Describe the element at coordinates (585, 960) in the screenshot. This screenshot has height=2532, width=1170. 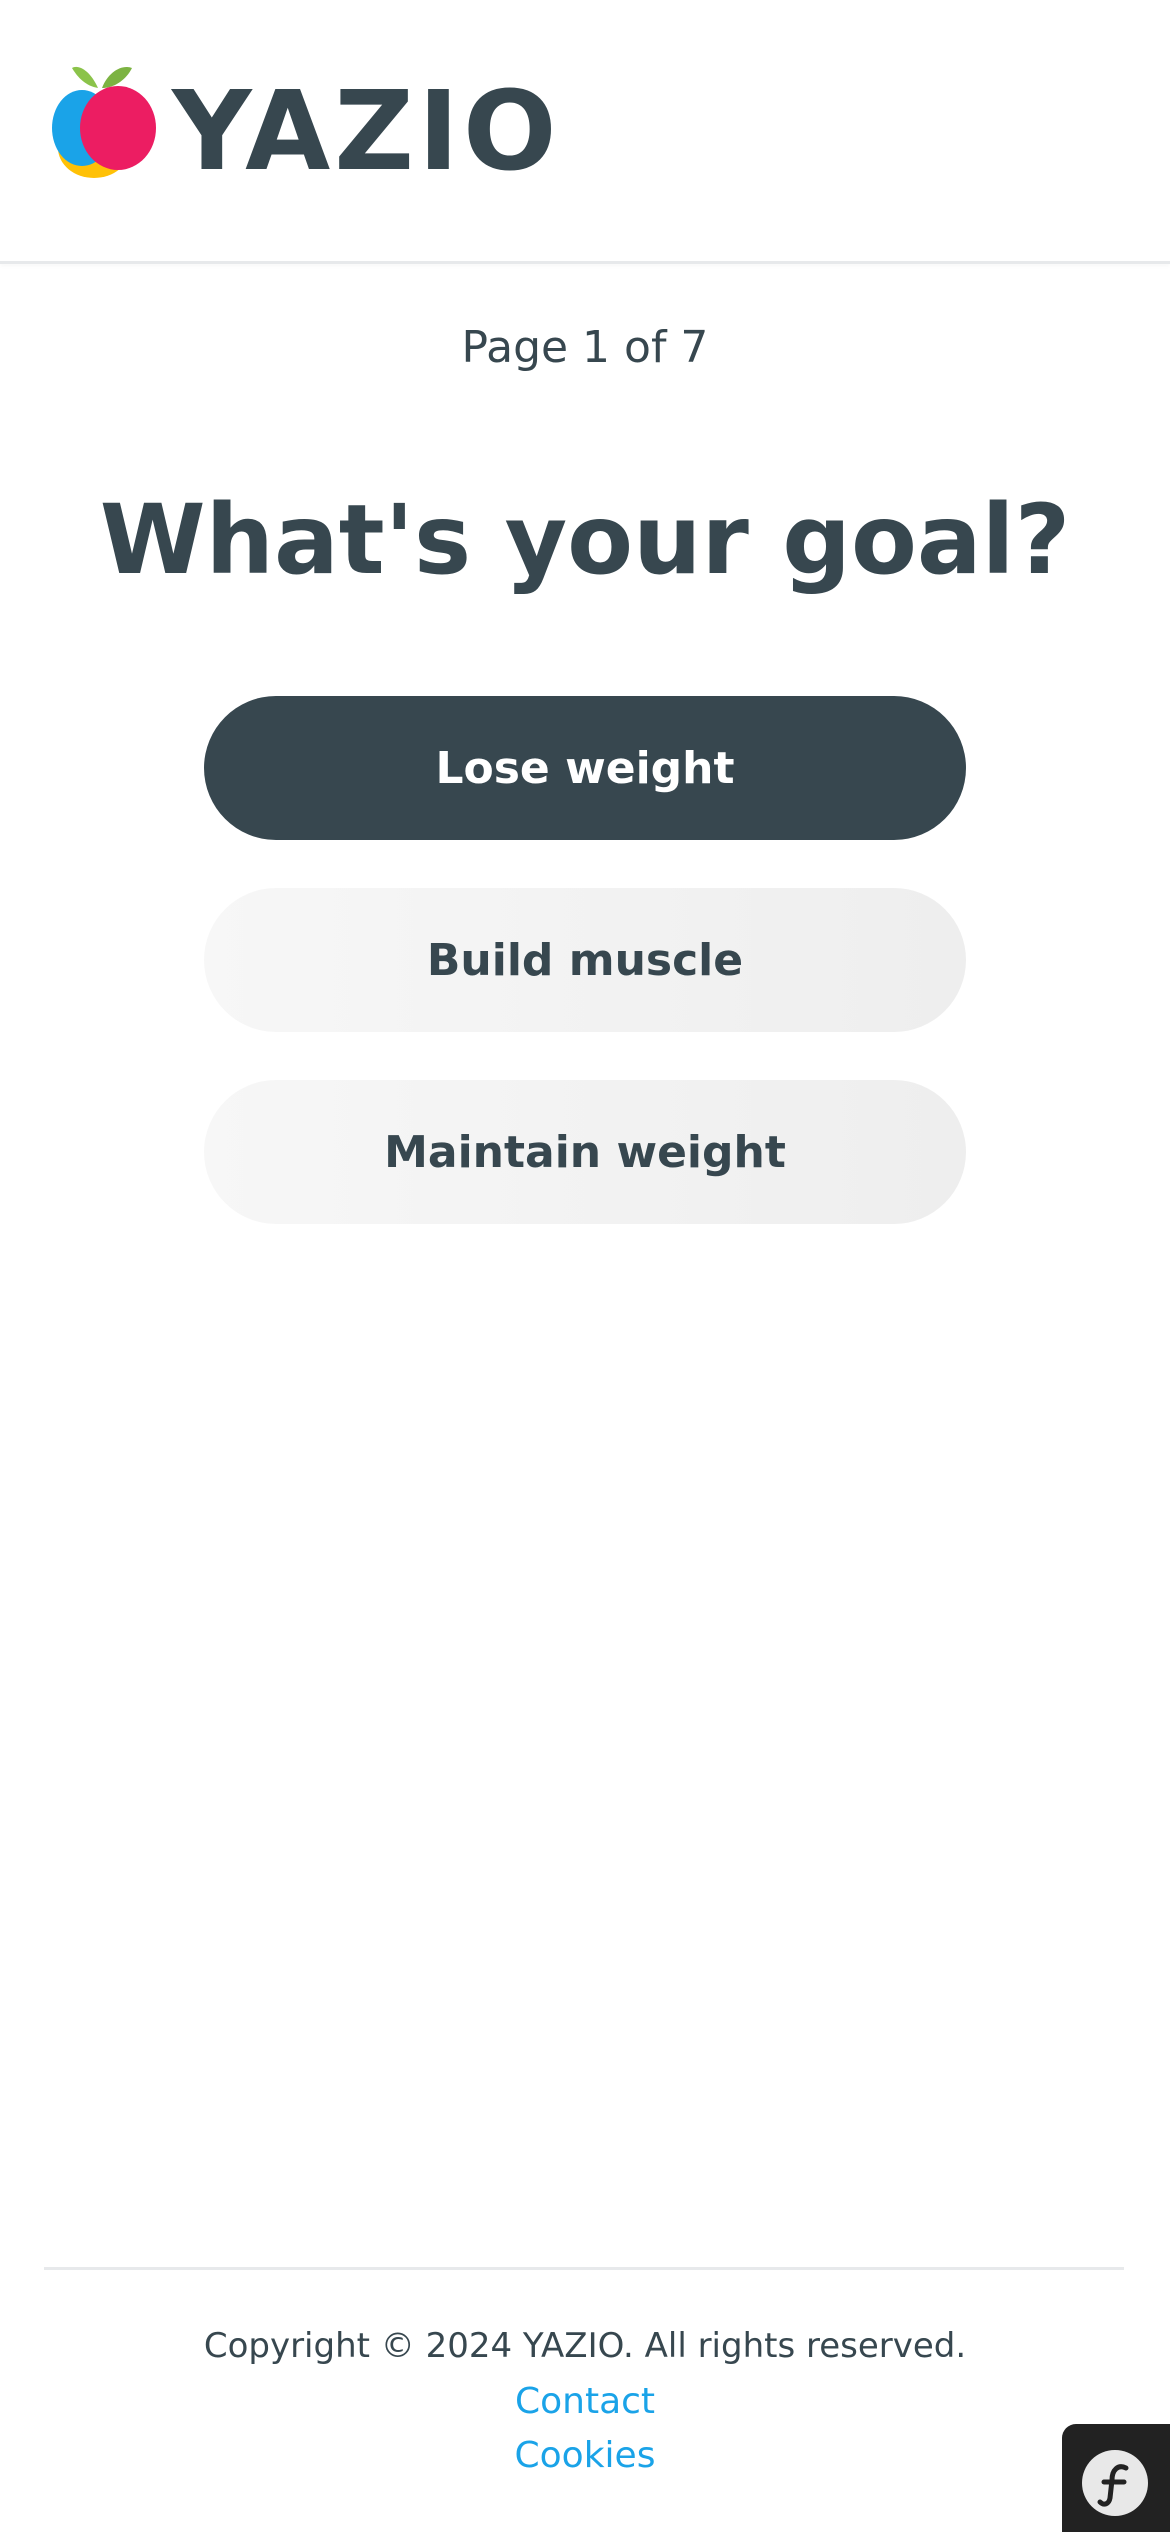
I see `option-build-muscle-button: Build muscle` at that location.